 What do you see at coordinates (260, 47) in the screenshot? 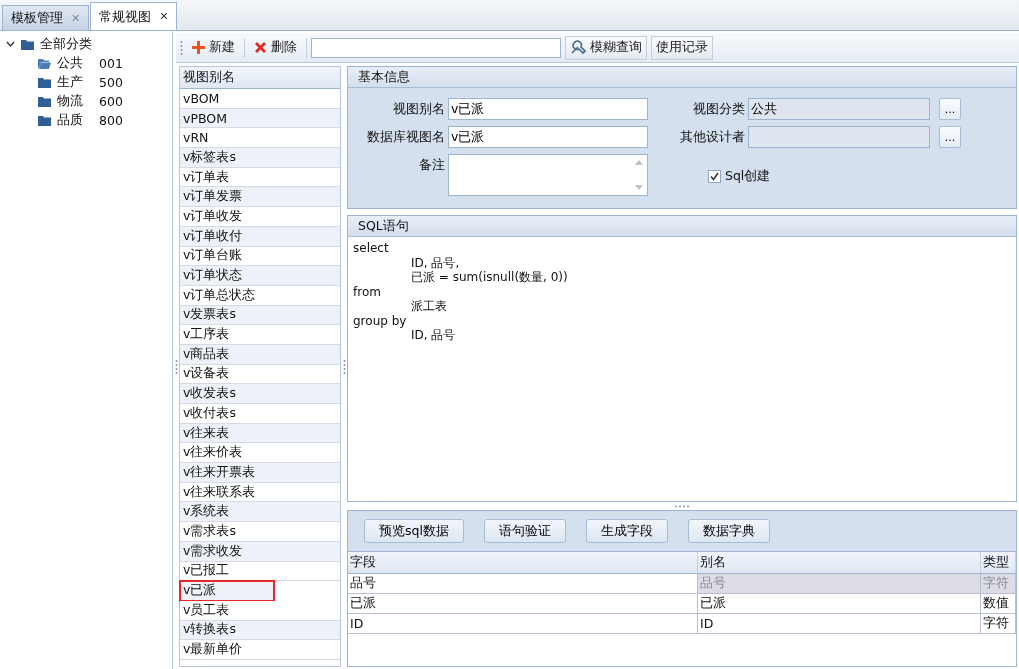
I see `cross-icon` at bounding box center [260, 47].